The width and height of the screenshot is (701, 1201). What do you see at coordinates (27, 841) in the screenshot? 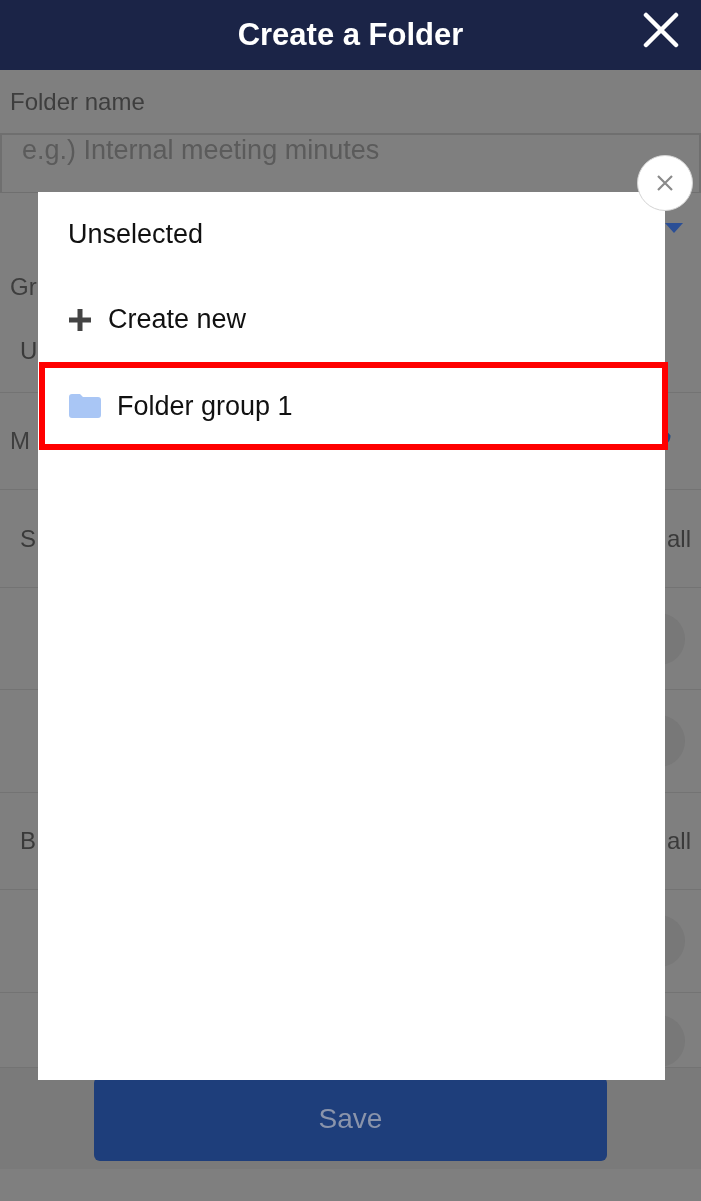
I see `row-label: B` at bounding box center [27, 841].